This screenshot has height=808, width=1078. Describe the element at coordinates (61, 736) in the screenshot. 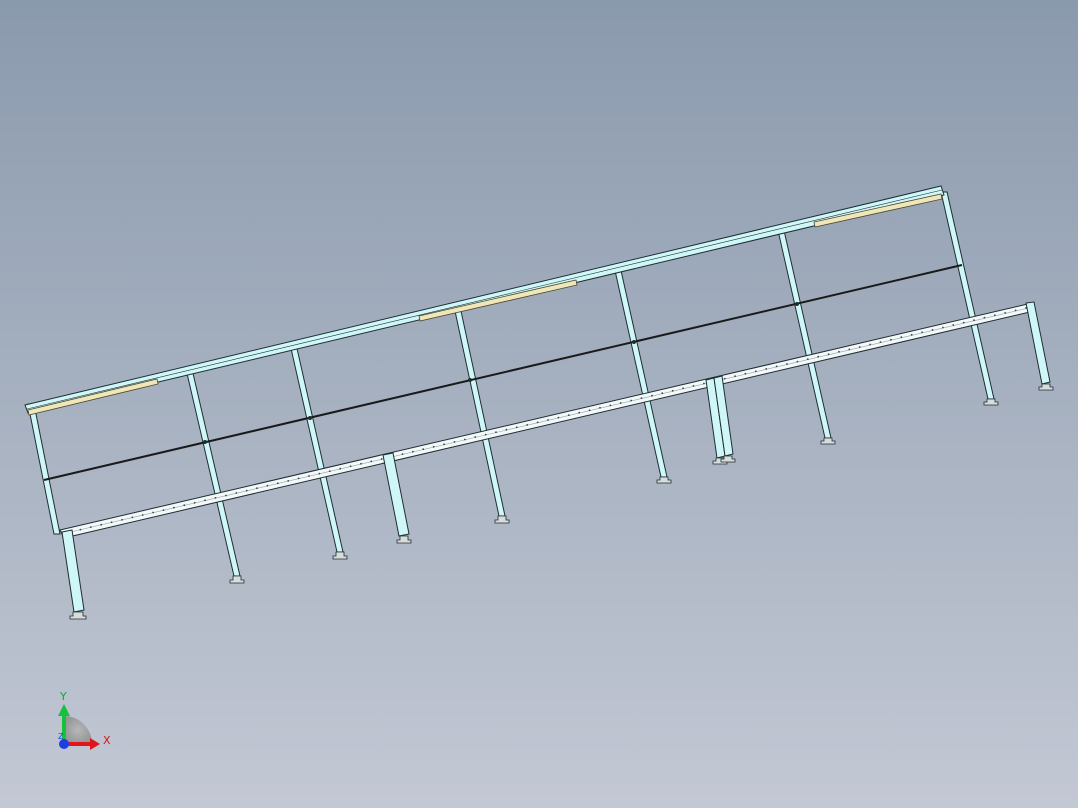

I see `z-axis-label: Z` at that location.